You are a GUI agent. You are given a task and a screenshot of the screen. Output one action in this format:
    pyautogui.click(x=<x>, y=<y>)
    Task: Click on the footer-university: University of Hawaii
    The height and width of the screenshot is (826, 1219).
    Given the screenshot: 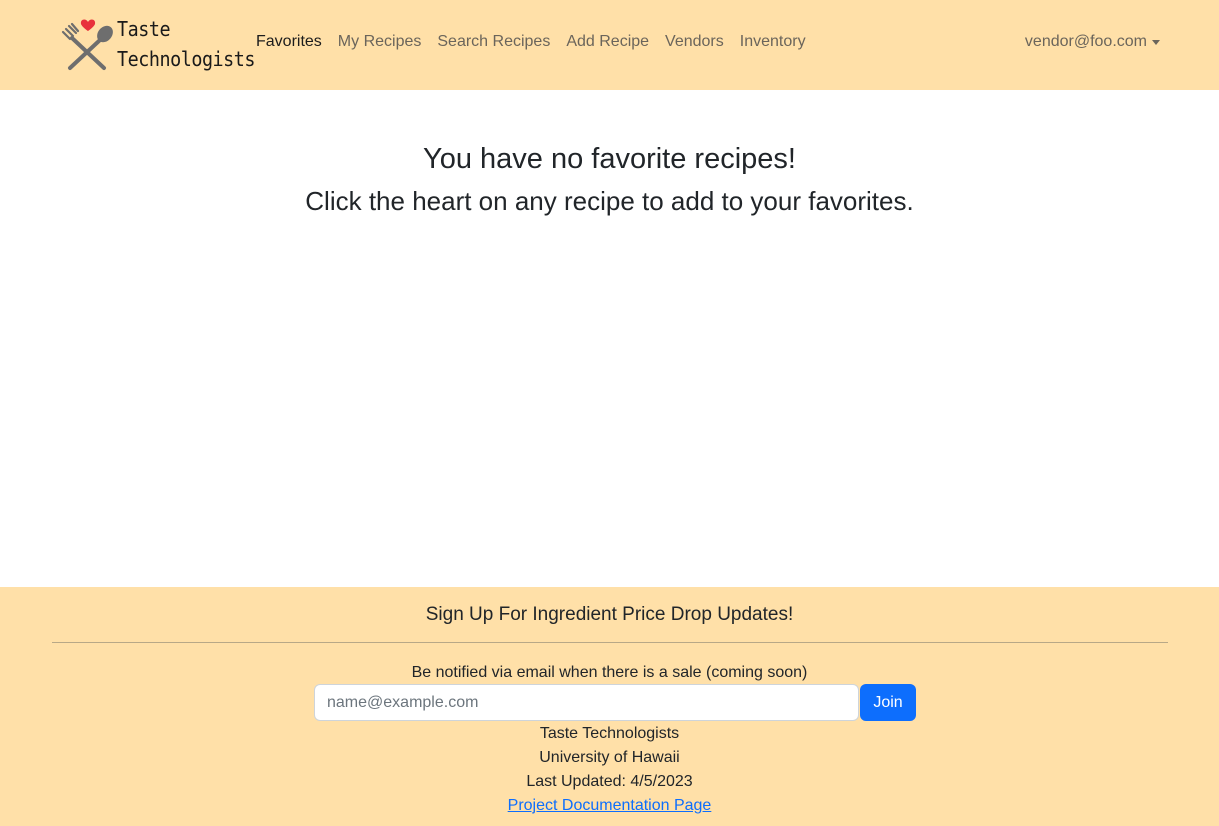 What is the action you would take?
    pyautogui.click(x=609, y=757)
    